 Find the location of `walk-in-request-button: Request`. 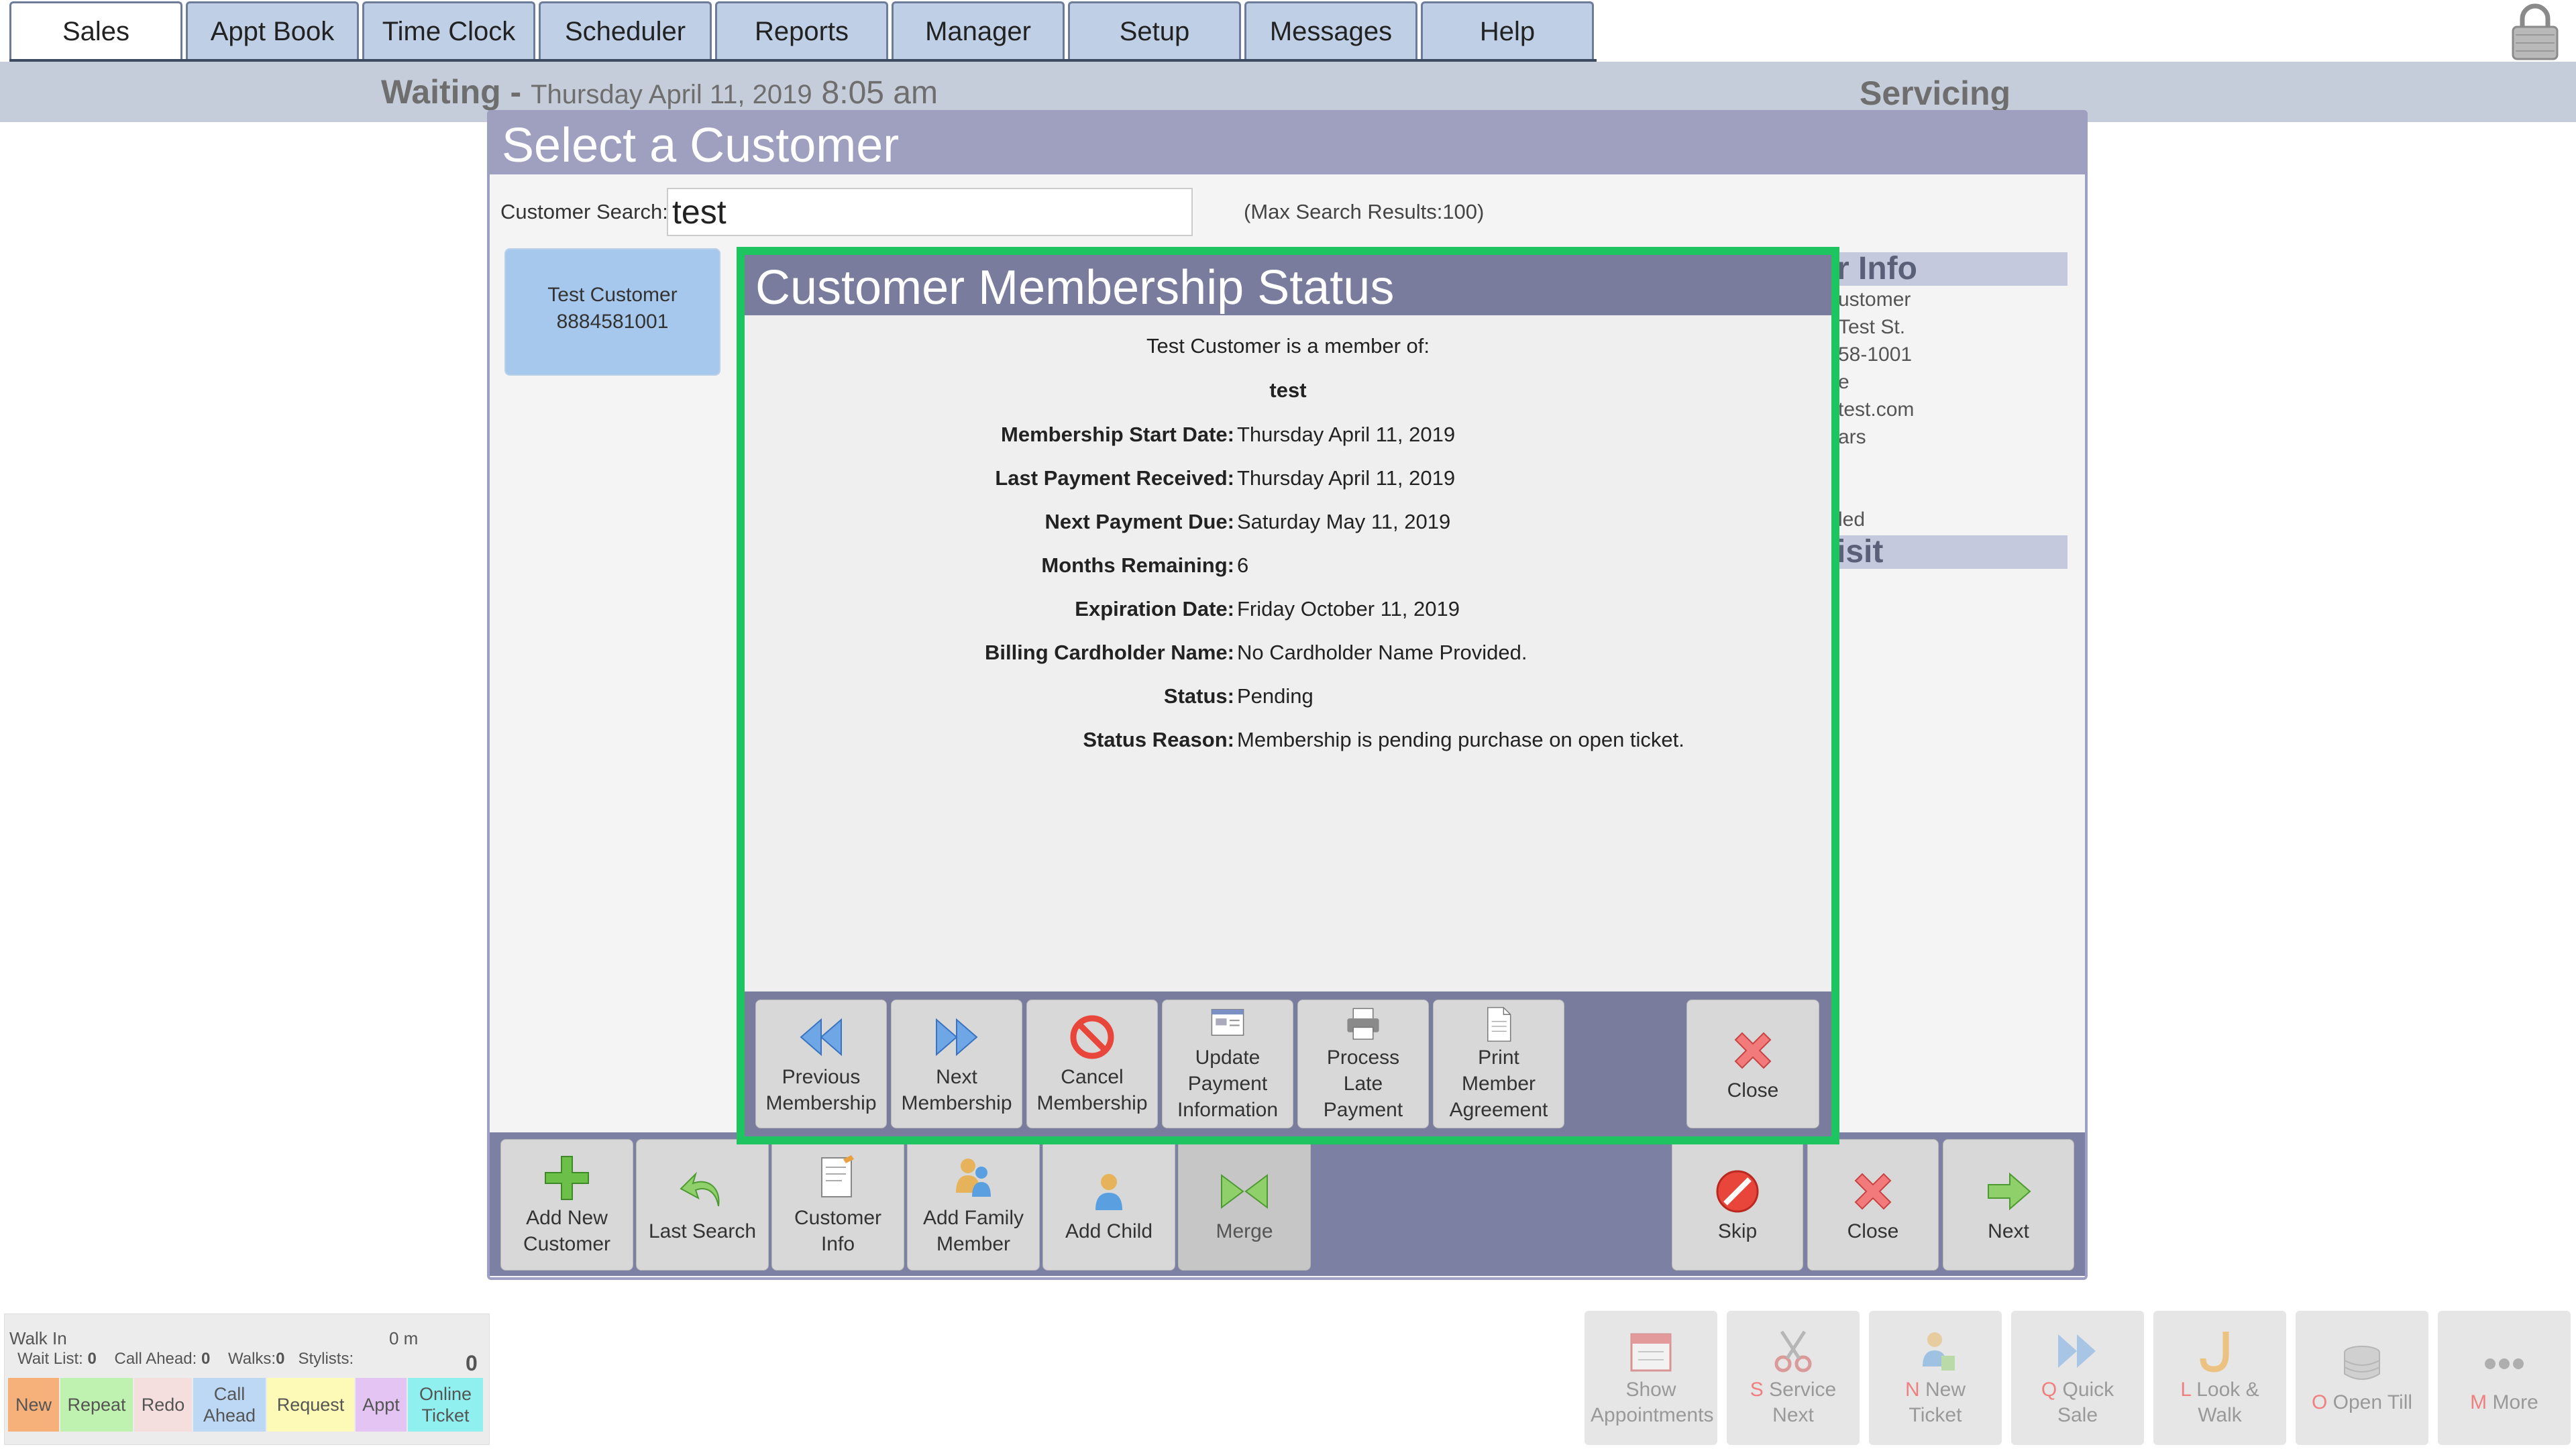

walk-in-request-button: Request is located at coordinates (310, 1405).